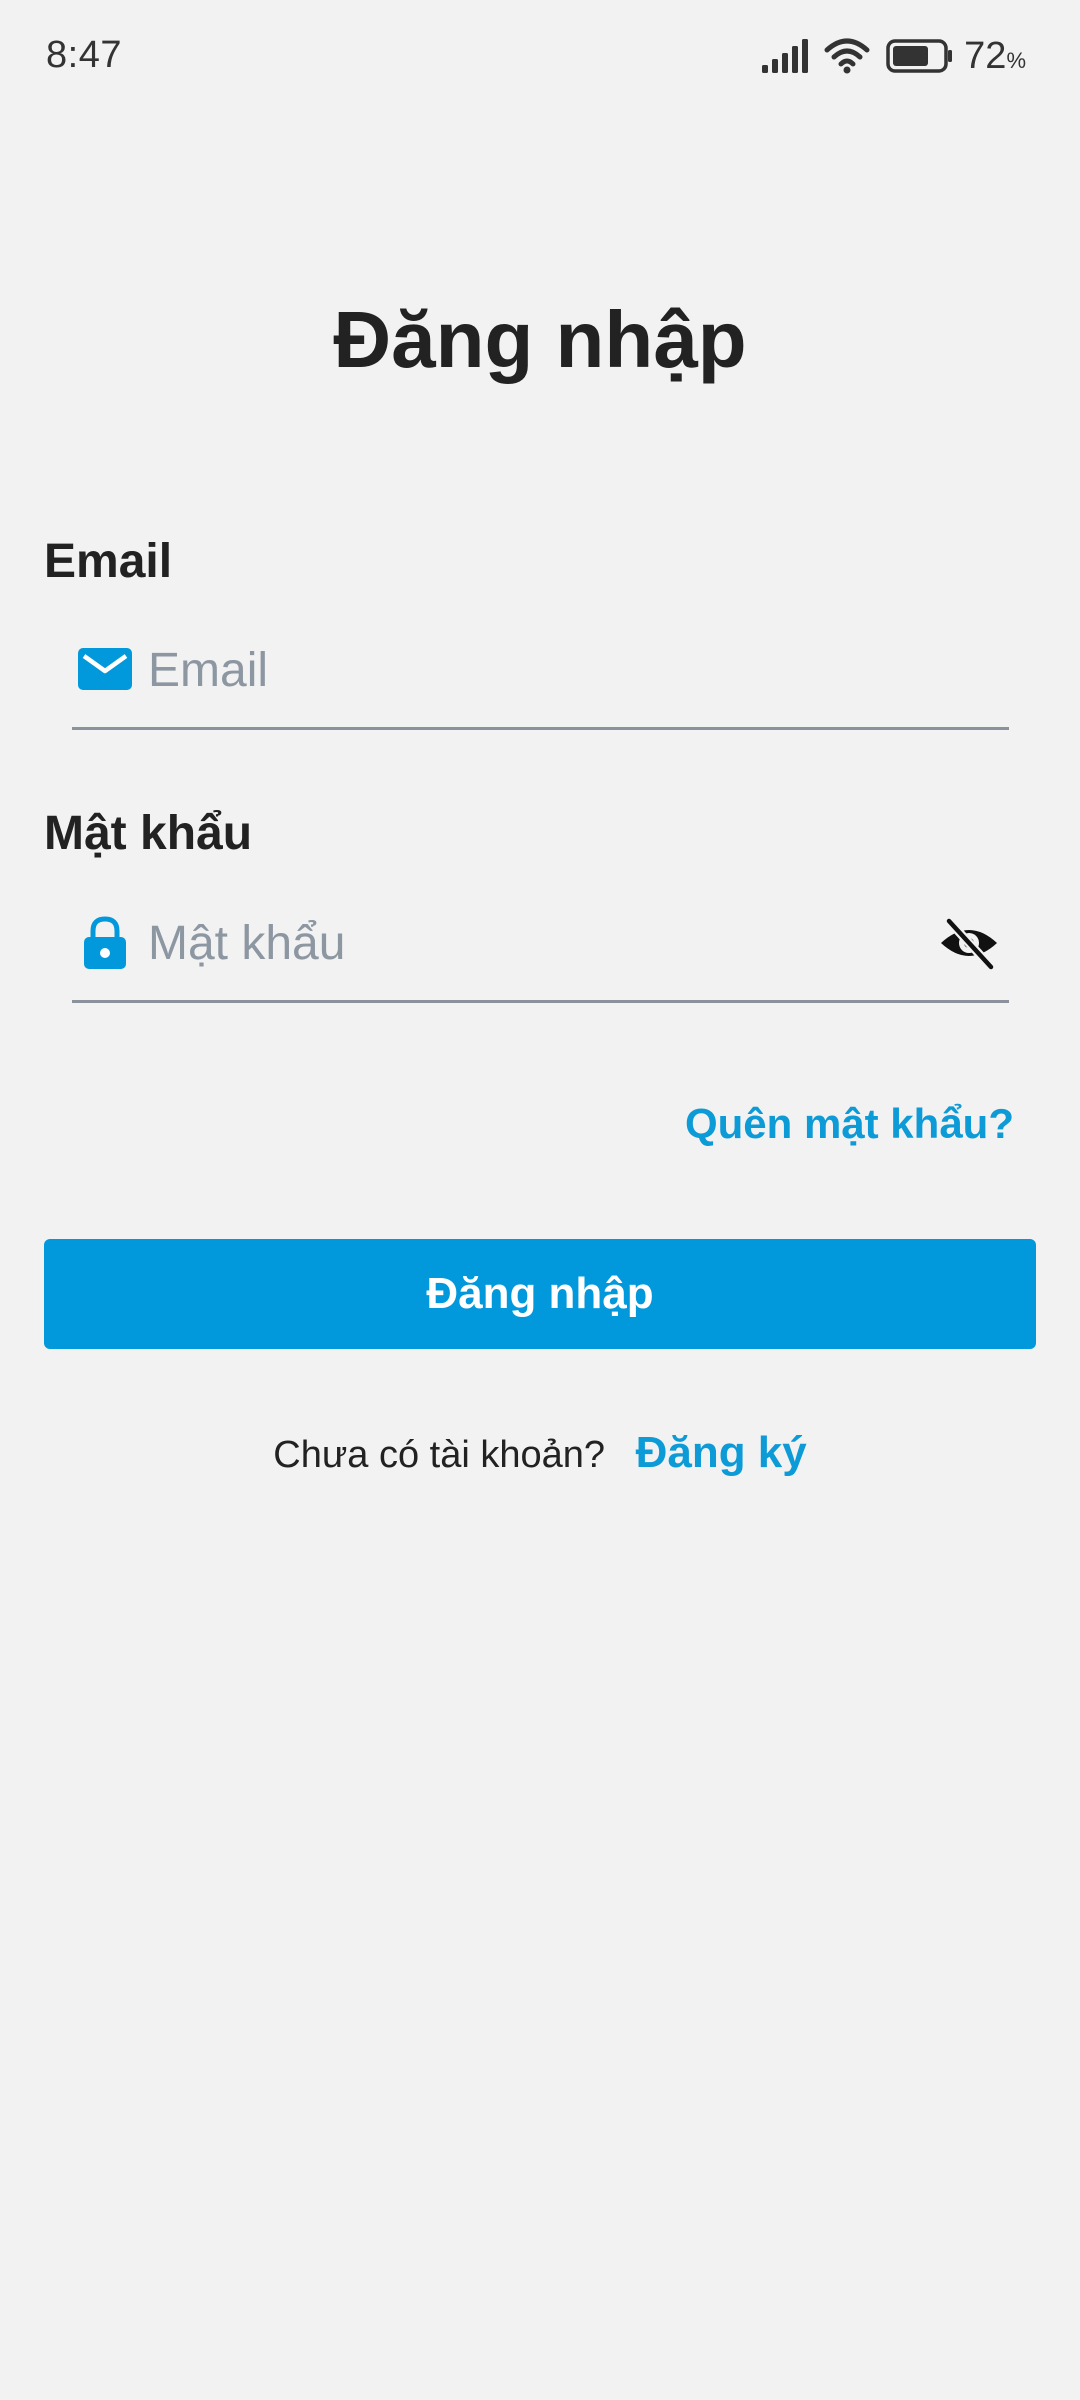 This screenshot has width=1080, height=2400. I want to click on status-icons: 72%, so click(894, 56).